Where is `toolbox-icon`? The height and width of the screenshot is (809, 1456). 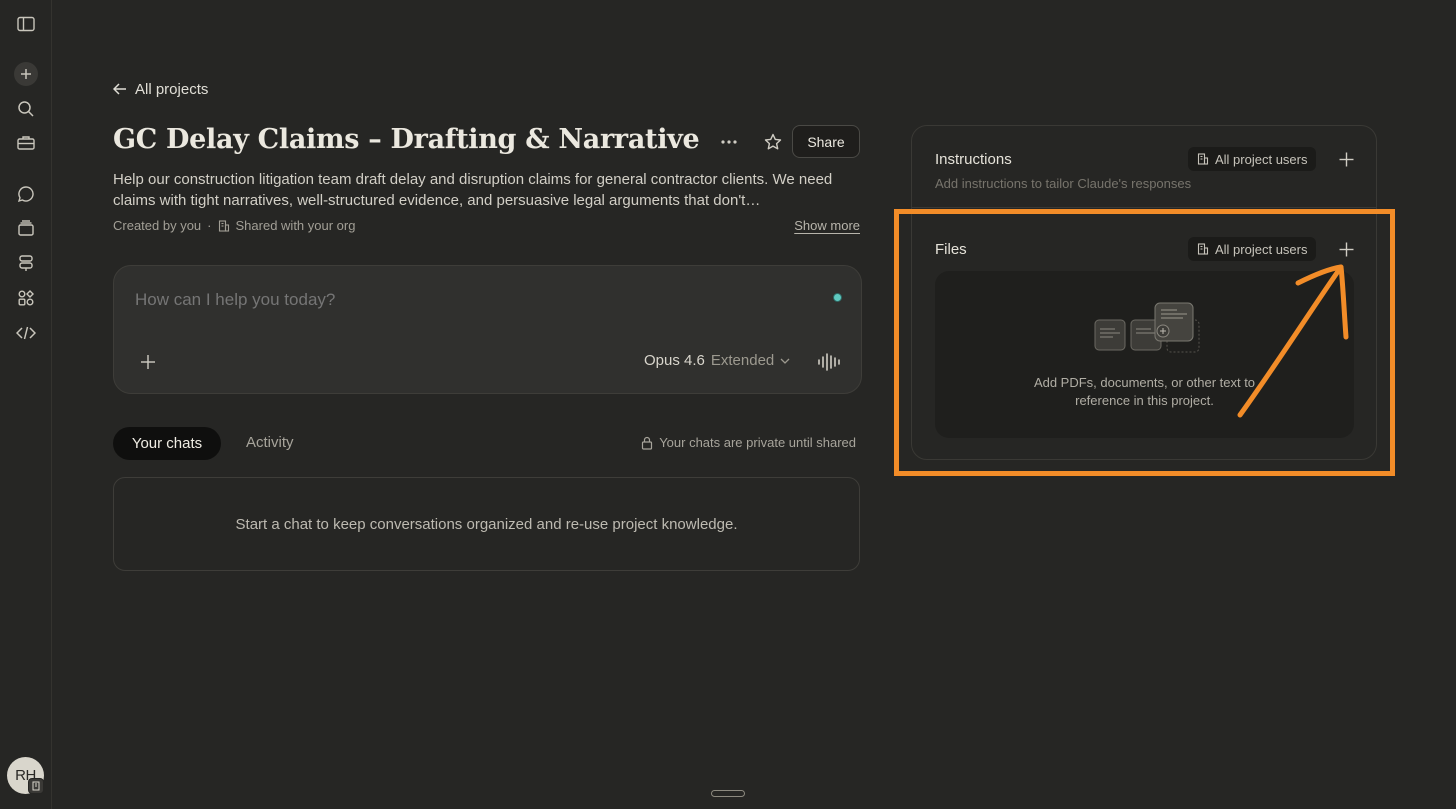 toolbox-icon is located at coordinates (26, 143).